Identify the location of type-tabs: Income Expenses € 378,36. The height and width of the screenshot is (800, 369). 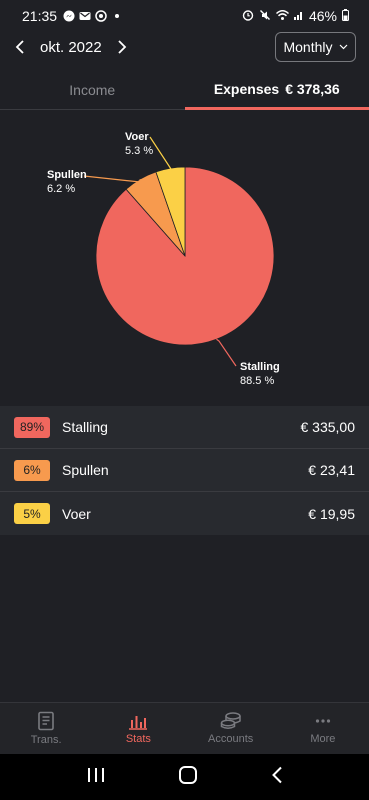
(184, 90).